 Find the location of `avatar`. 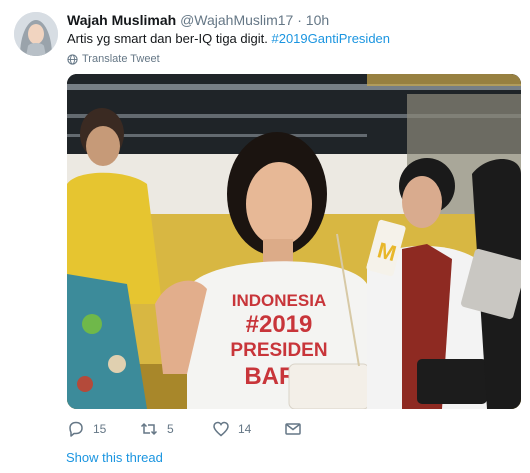

avatar is located at coordinates (36, 34).